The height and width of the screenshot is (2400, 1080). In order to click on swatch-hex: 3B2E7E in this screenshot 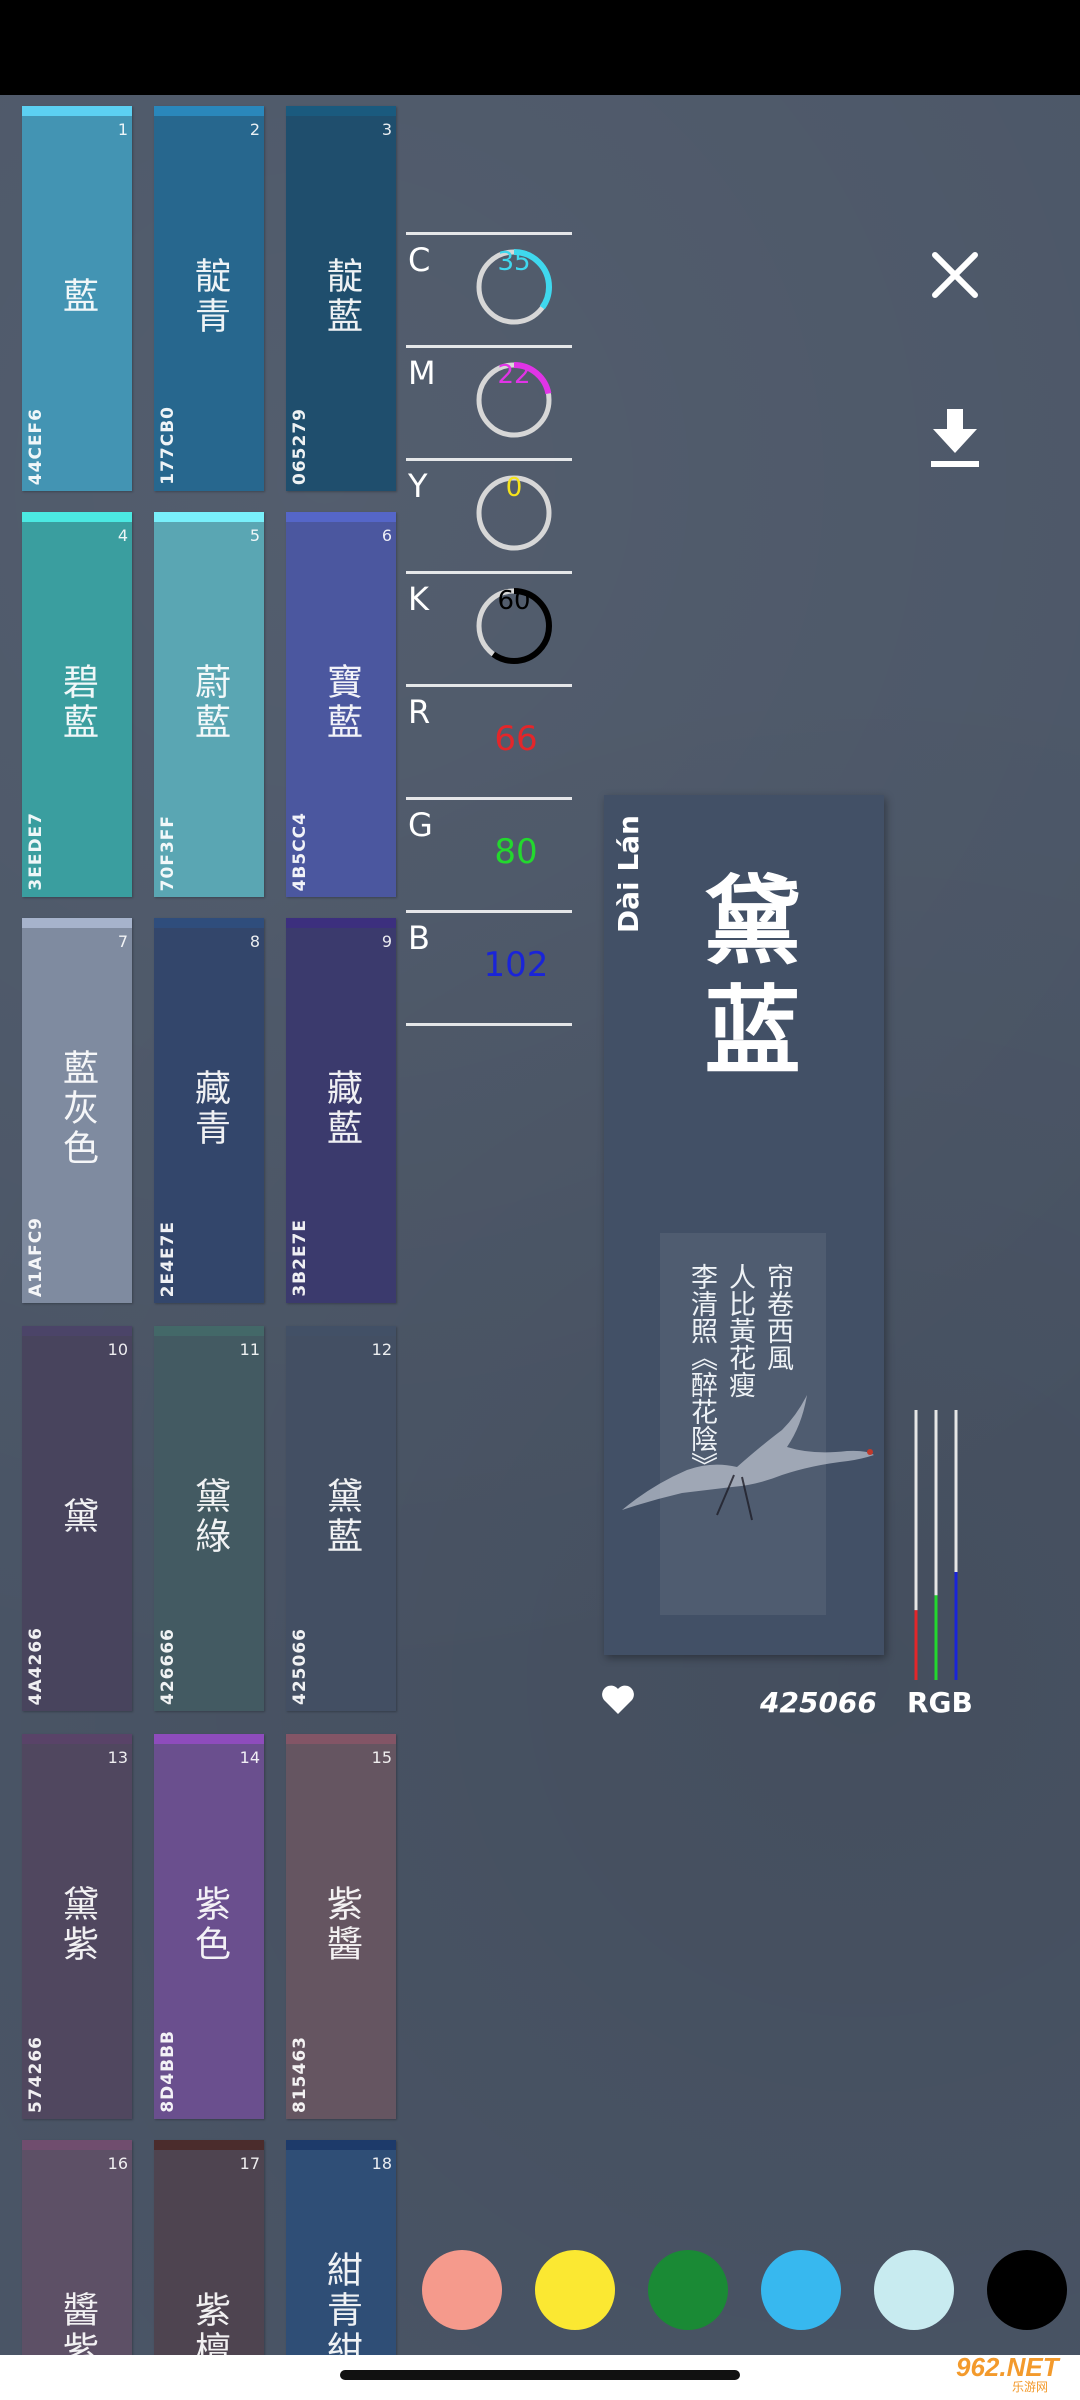, I will do `click(300, 1258)`.